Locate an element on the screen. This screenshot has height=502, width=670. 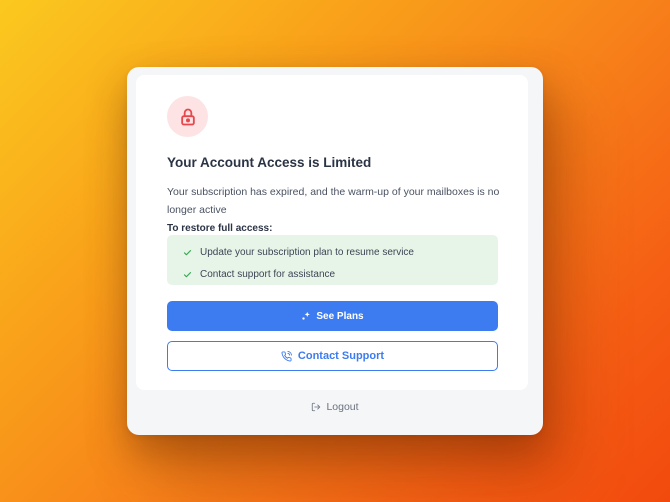
contact-support-button: Contact Support is located at coordinates (332, 356).